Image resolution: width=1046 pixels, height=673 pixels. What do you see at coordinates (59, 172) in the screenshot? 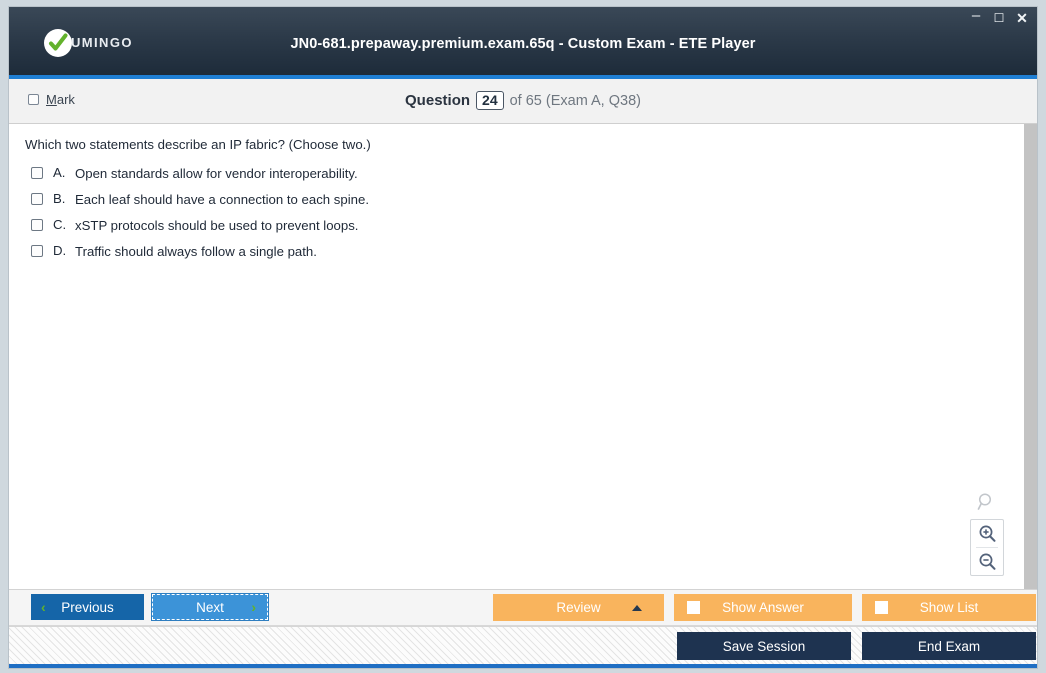
I see `answer-letter-a: A.` at bounding box center [59, 172].